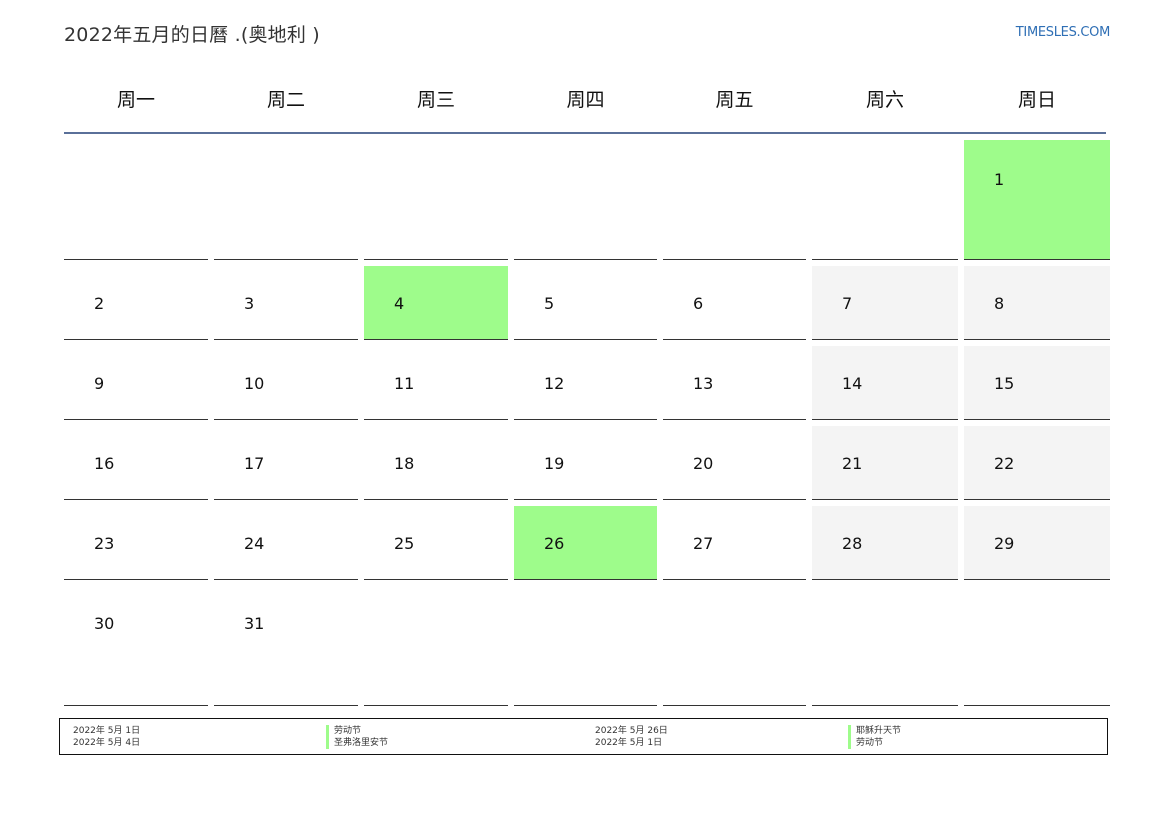 The image size is (1169, 827). What do you see at coordinates (436, 303) in the screenshot?
I see `day-cell-holiday: 4` at bounding box center [436, 303].